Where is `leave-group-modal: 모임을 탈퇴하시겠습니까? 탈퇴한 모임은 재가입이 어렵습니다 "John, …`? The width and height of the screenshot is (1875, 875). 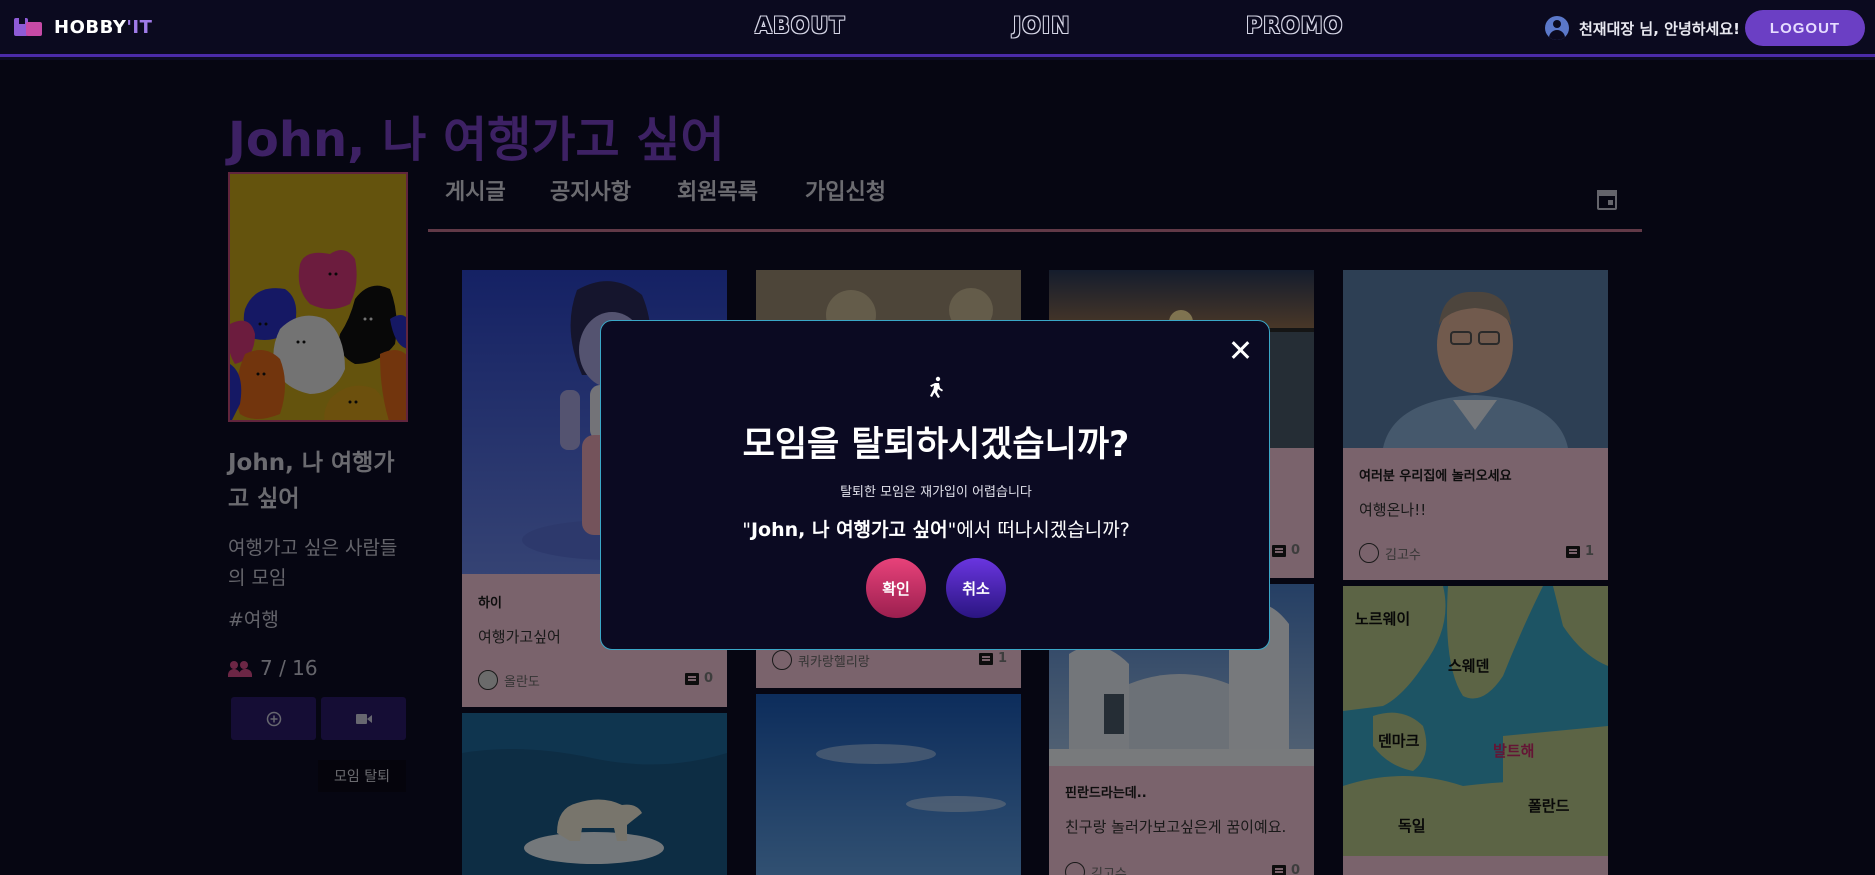 leave-group-modal: 모임을 탈퇴하시겠습니까? 탈퇴한 모임은 재가입이 어렵습니다 "John, … is located at coordinates (935, 485).